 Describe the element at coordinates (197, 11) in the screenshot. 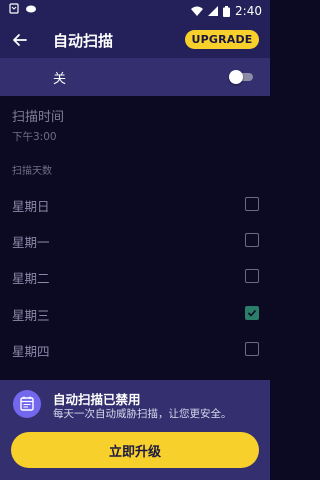

I see `wifi-icon` at that location.